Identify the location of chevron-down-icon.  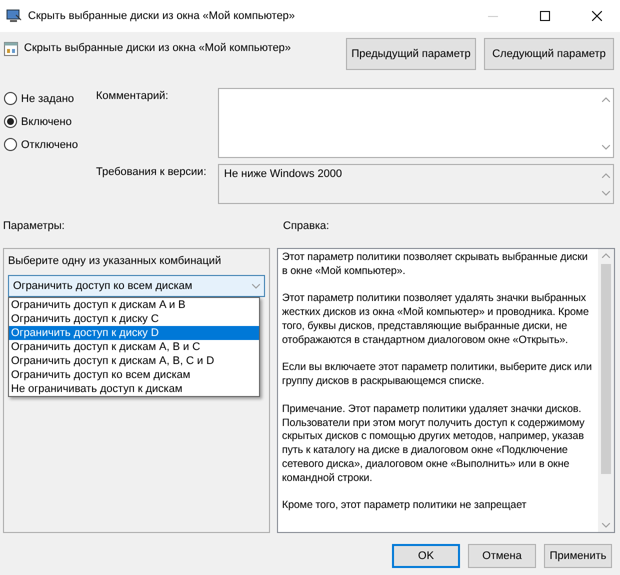
(256, 286).